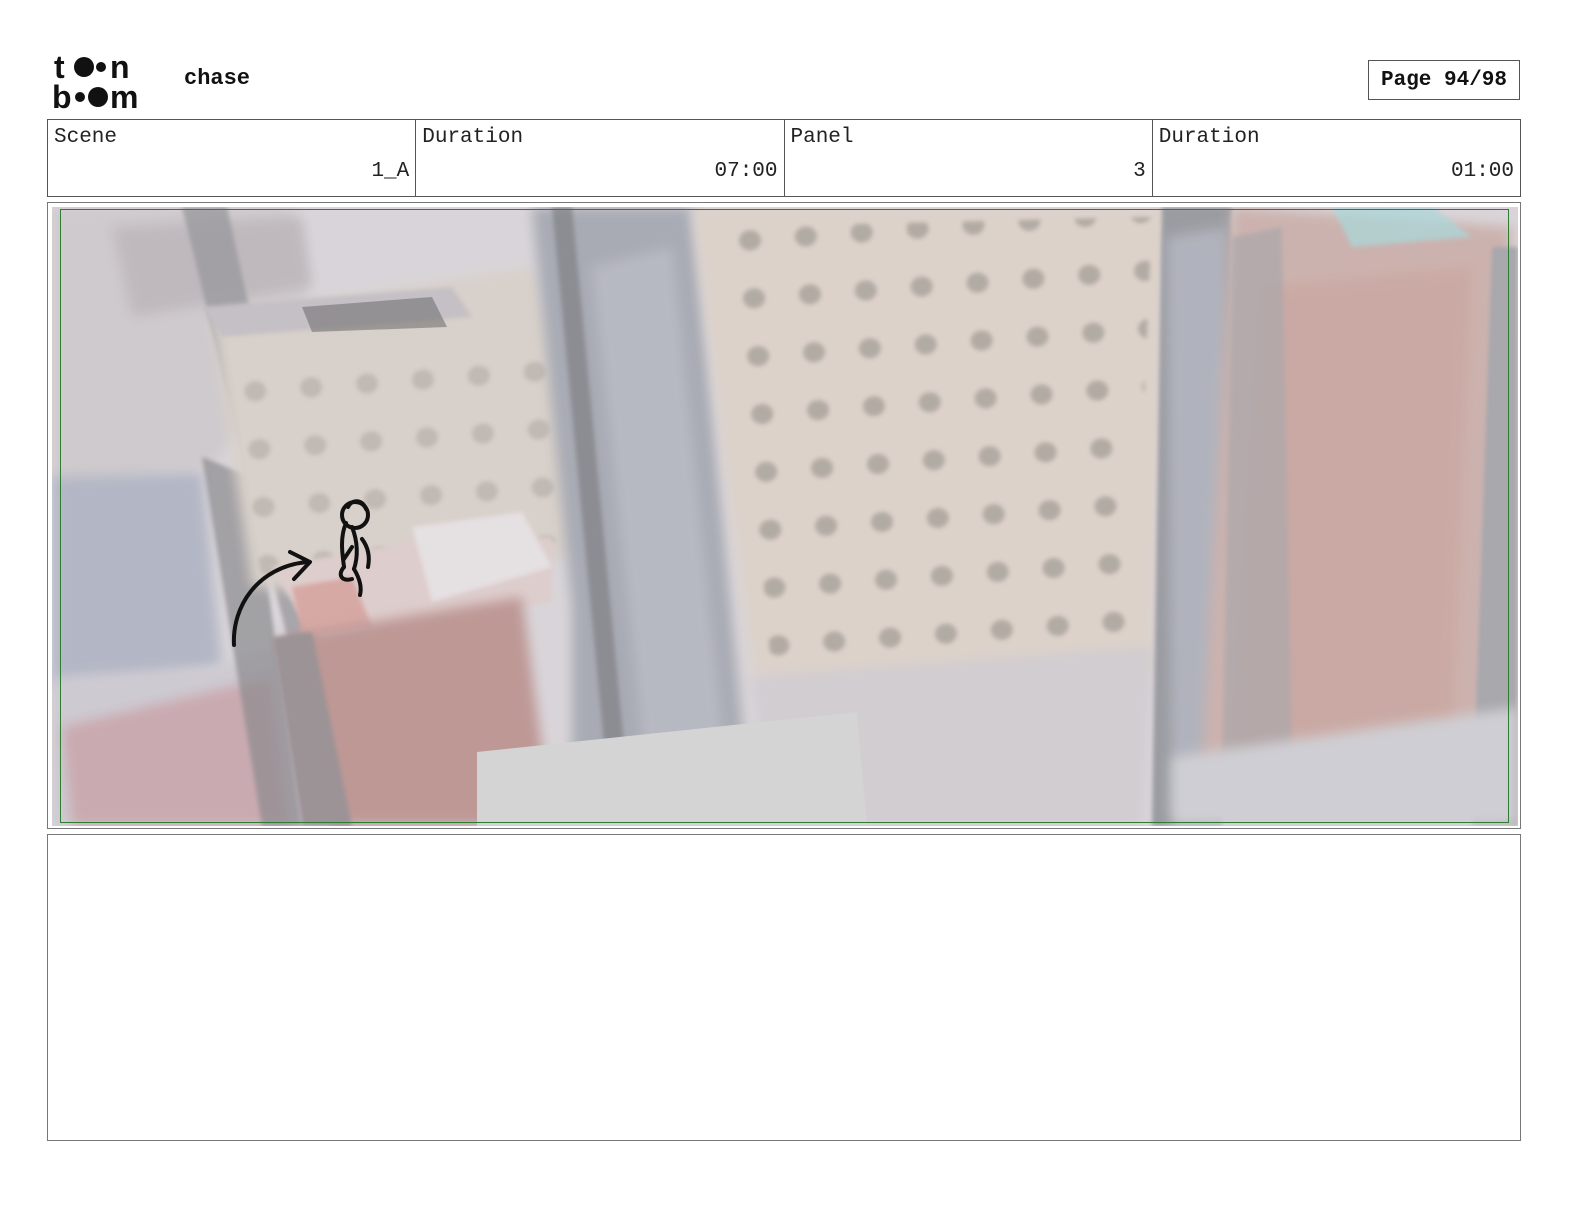 The width and height of the screenshot is (1584, 1224). What do you see at coordinates (390, 171) in the screenshot?
I see `scene-value: 1_A` at bounding box center [390, 171].